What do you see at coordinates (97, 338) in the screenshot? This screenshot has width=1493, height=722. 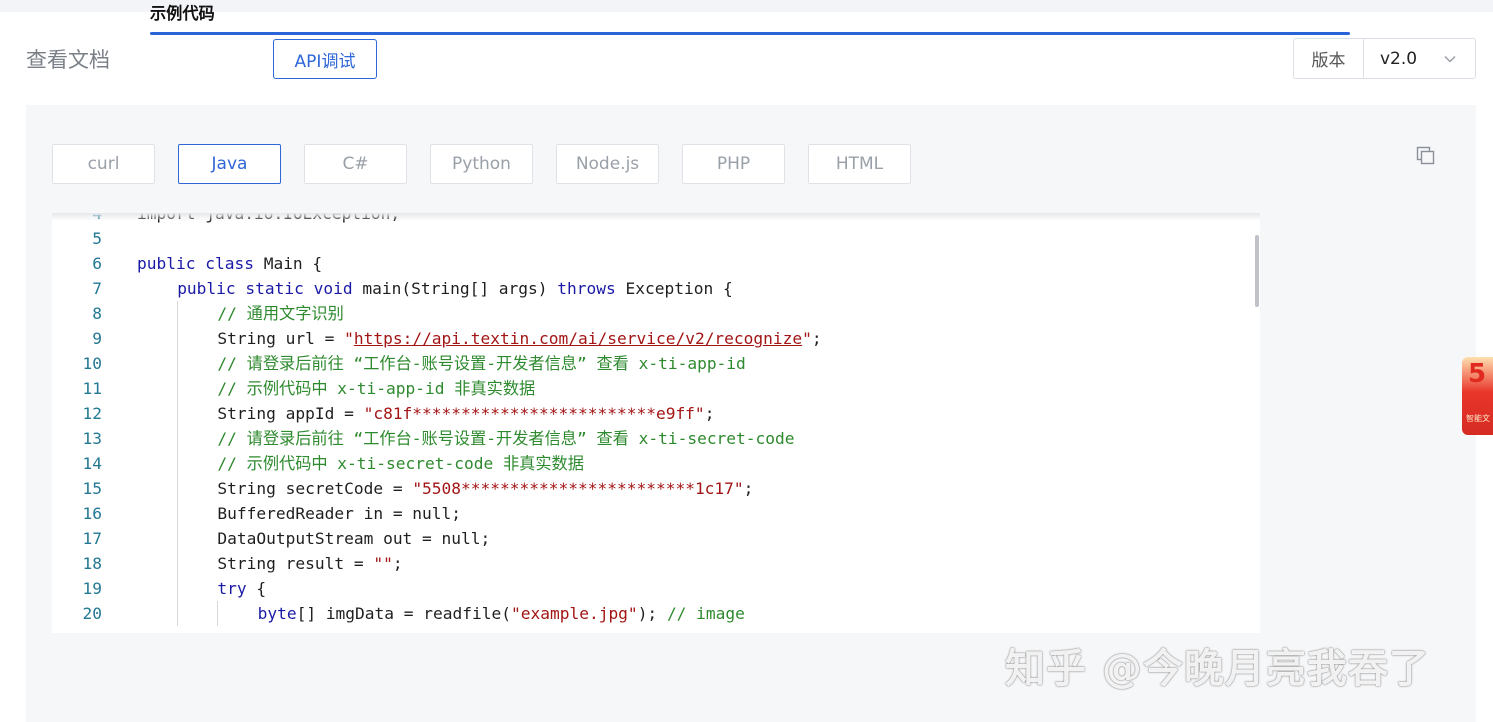 I see `line-number: 9` at bounding box center [97, 338].